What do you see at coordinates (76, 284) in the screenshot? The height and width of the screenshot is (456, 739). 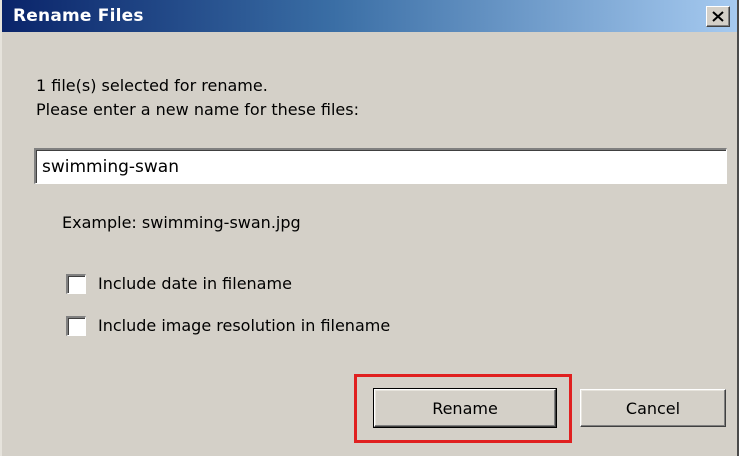 I see `include-date-checkbox` at bounding box center [76, 284].